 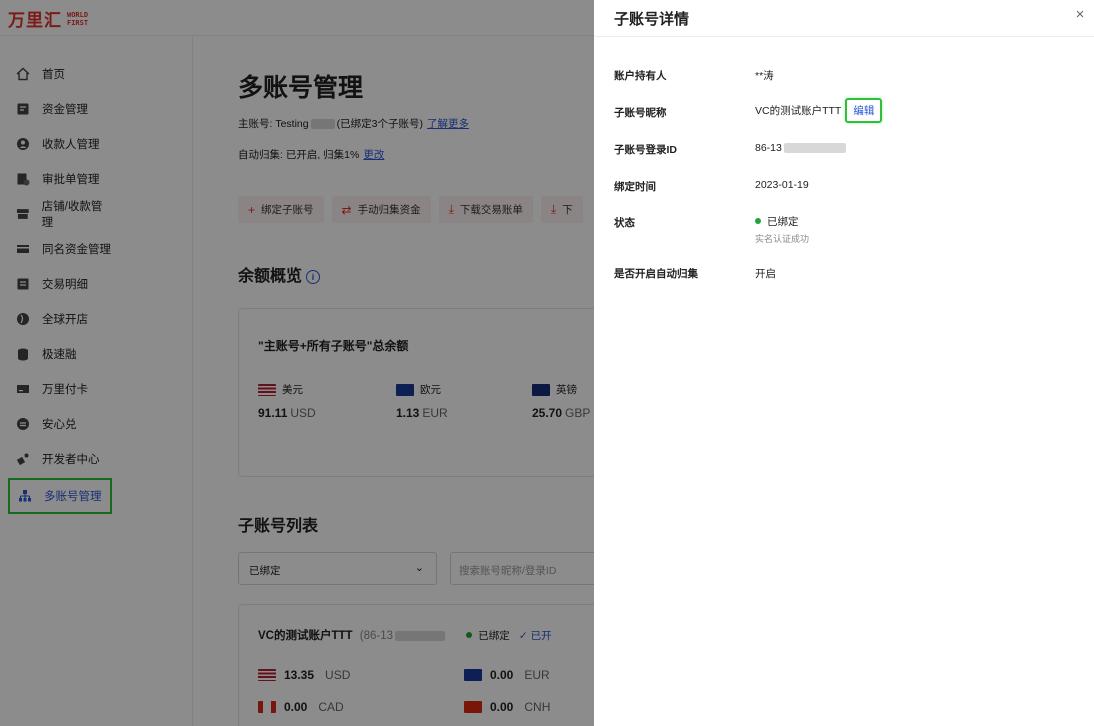 I want to click on close-icon: ×, so click(x=1080, y=15).